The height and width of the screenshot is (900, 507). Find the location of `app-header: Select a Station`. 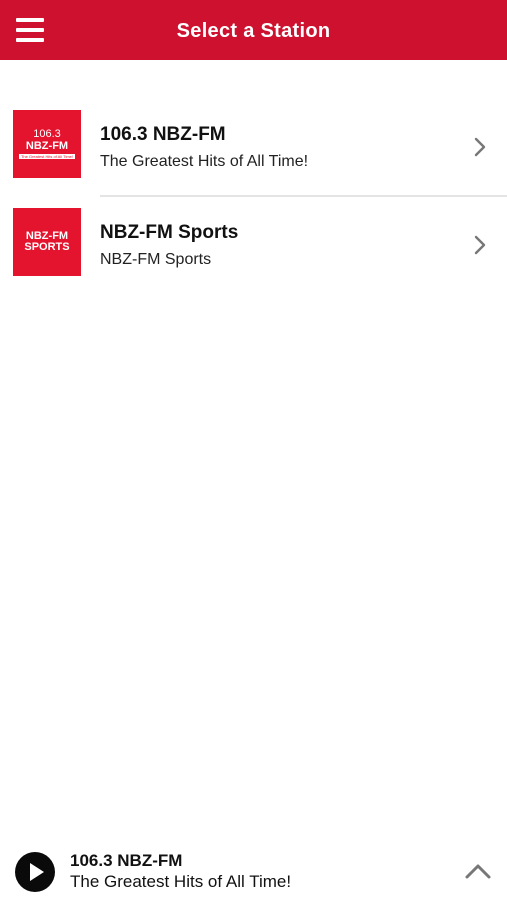

app-header: Select a Station is located at coordinates (253, 30).